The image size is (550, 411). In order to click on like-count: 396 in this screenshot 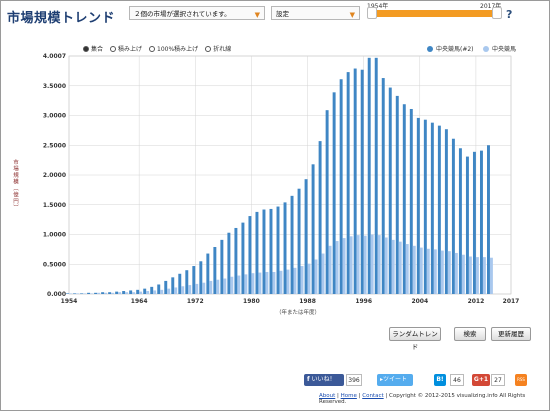, I will do `click(354, 380)`.